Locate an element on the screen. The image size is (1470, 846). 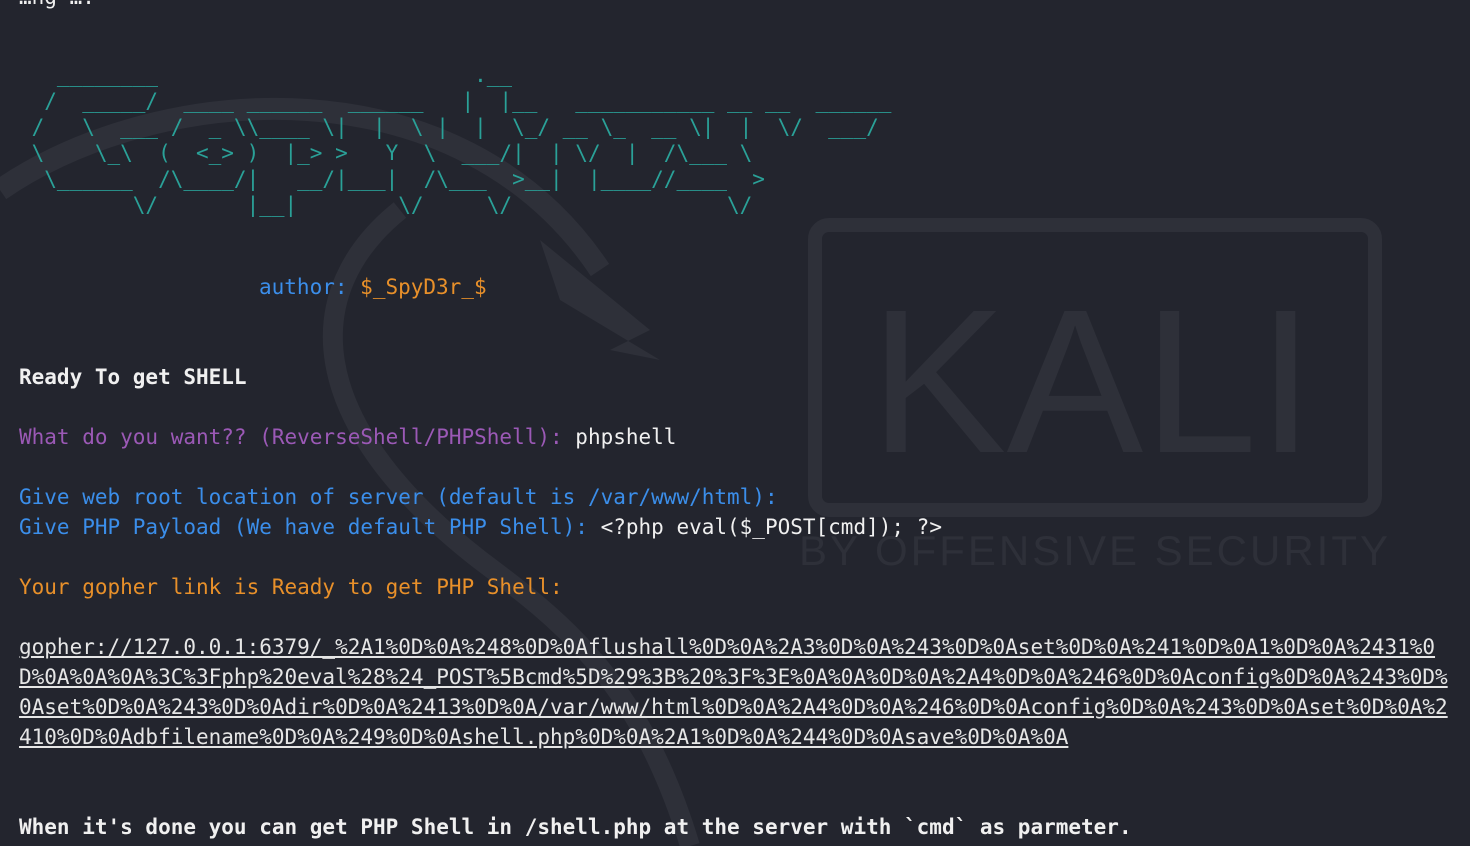
author-label: author: is located at coordinates (303, 287).